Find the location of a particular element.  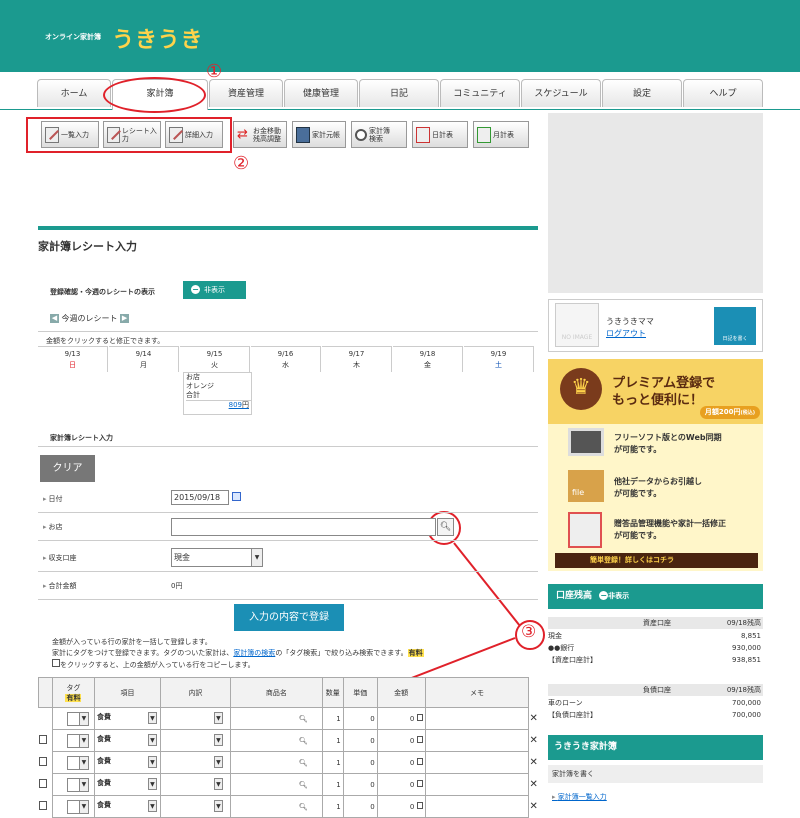

receipt-card: お店 オレンジ 合計 809円 is located at coordinates (217, 393).